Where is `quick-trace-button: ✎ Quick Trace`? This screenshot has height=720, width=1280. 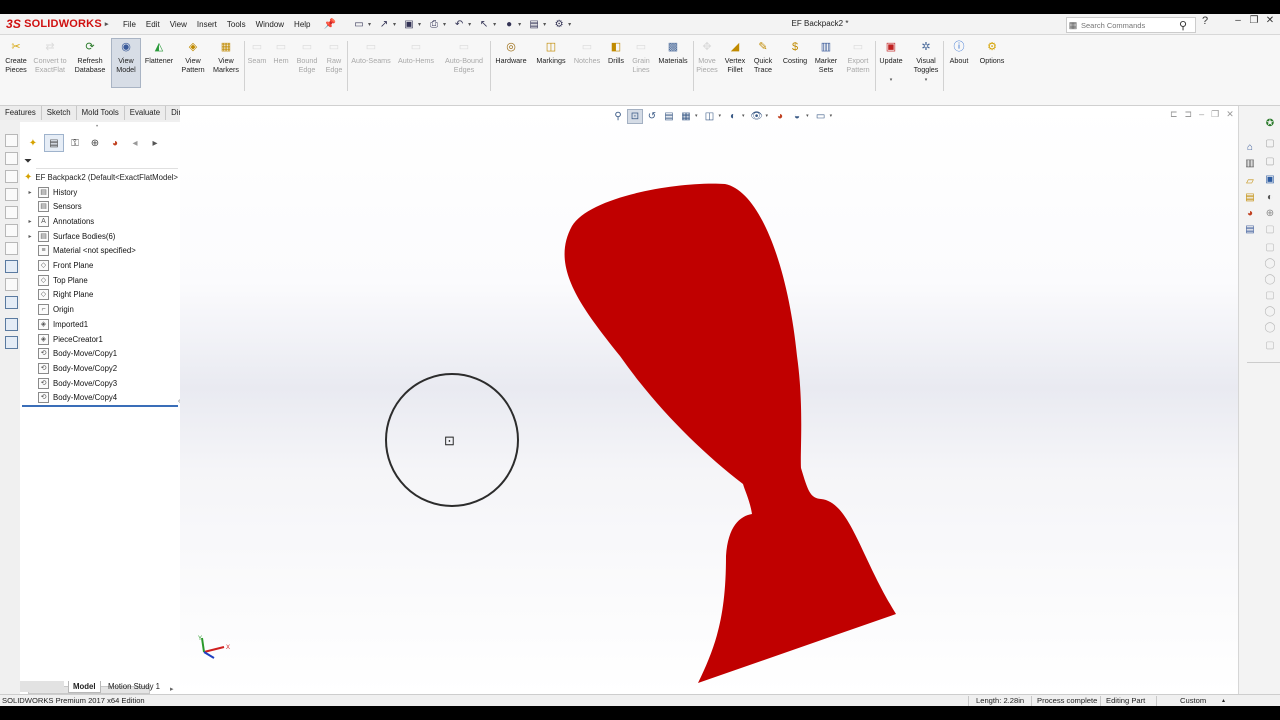
quick-trace-button: ✎ Quick Trace is located at coordinates (763, 56).